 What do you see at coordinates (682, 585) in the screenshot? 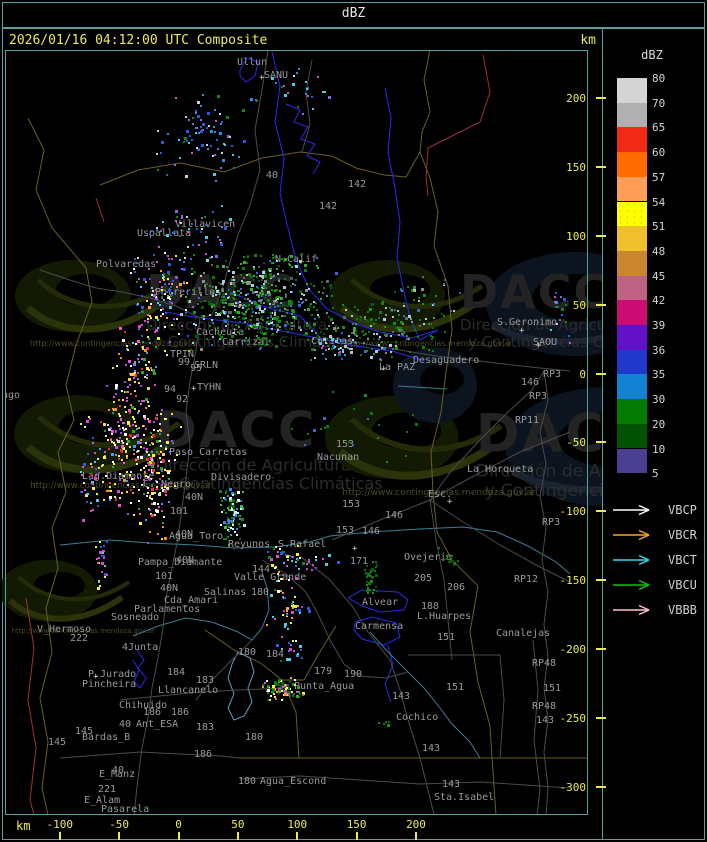
I see `vector-legend-label: VBCU` at bounding box center [682, 585].